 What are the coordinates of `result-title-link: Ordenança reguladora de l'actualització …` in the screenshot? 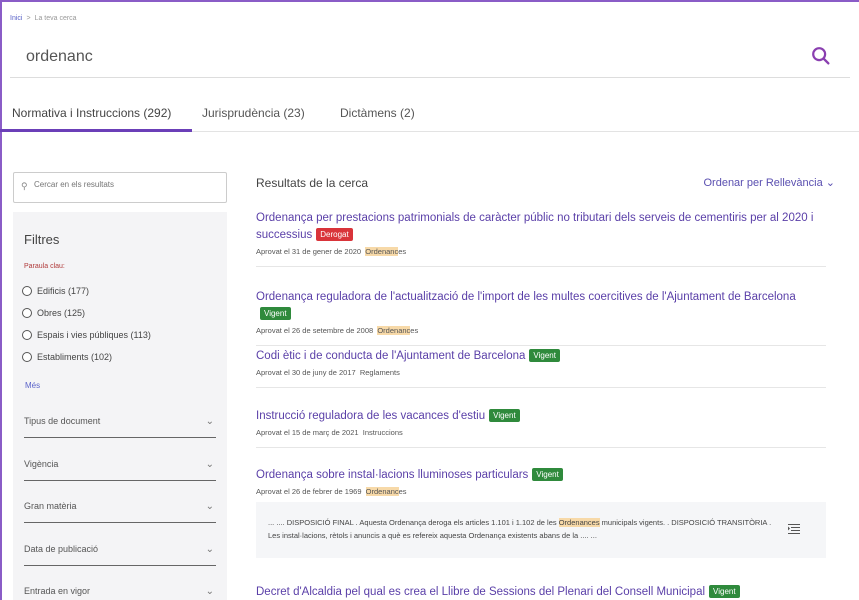 It's located at (526, 297).